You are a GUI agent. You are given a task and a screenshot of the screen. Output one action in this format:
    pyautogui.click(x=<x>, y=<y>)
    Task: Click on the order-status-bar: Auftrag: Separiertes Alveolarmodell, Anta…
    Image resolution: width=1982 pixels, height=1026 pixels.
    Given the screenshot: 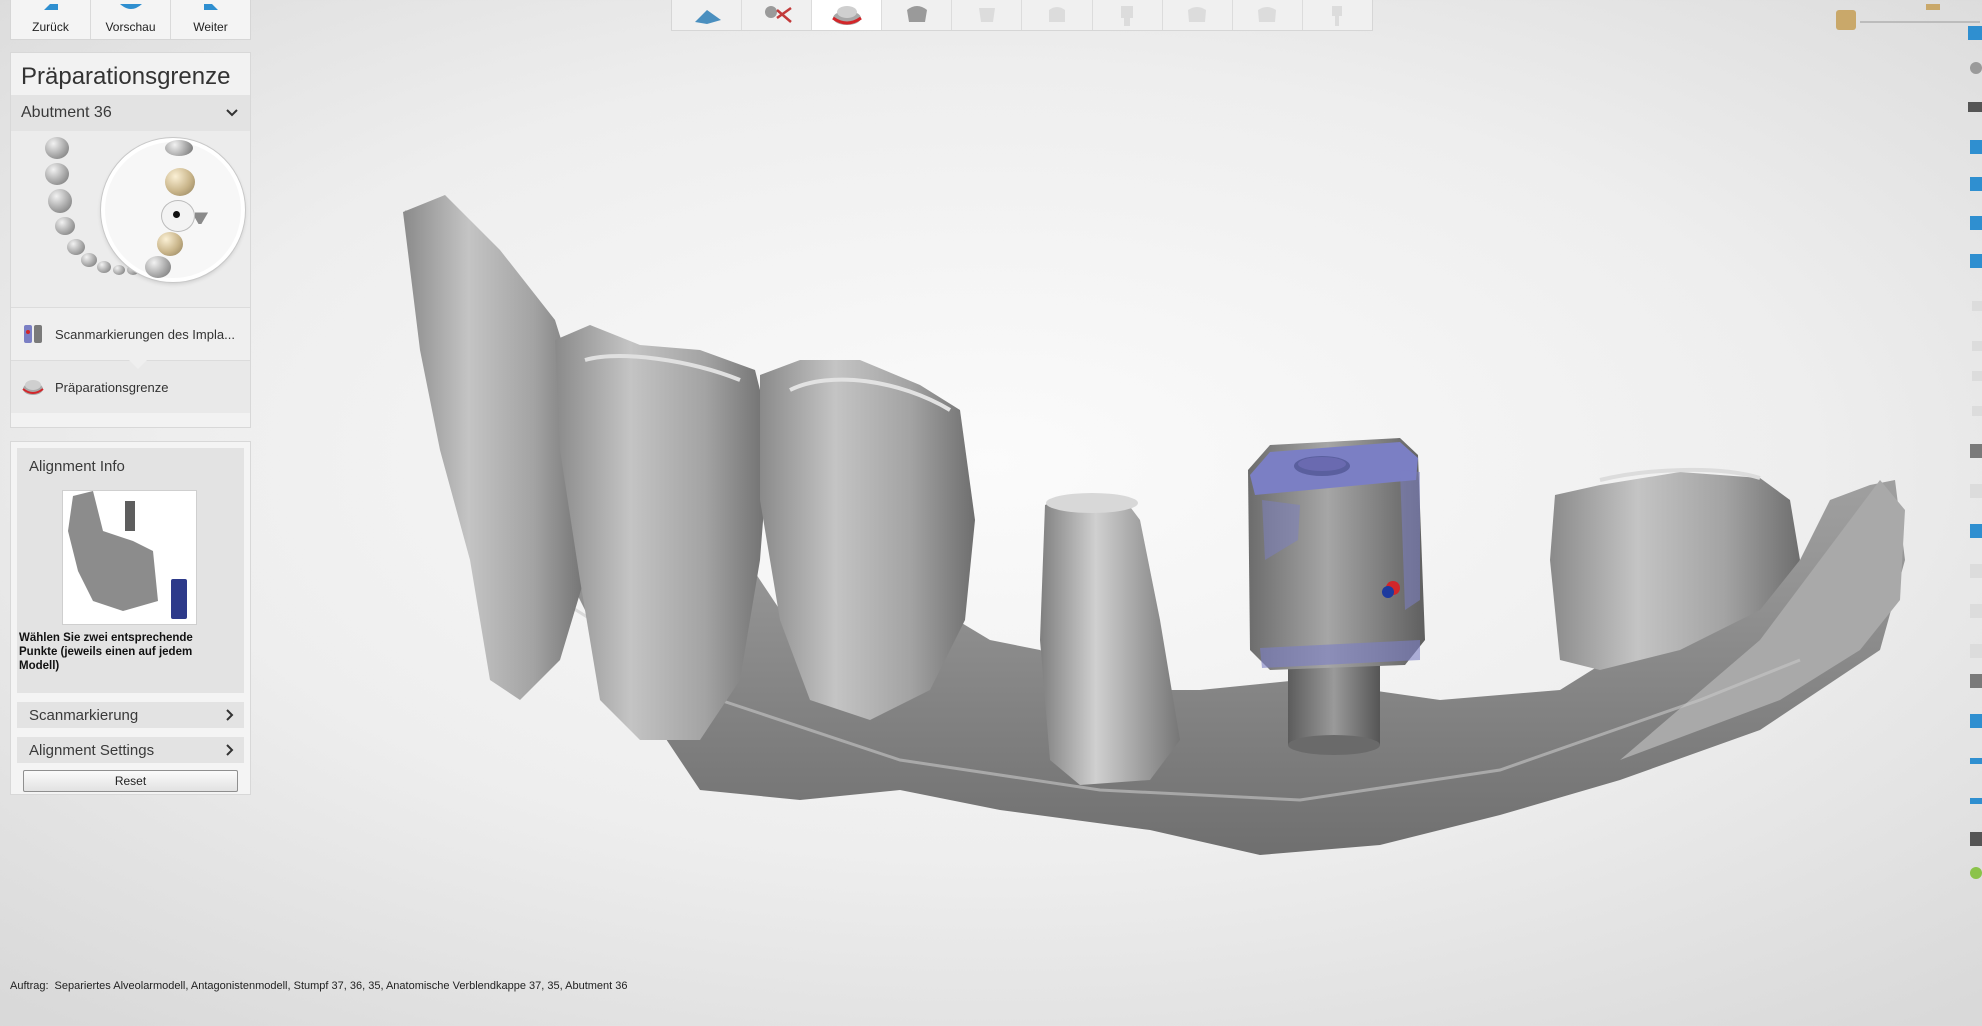 What is the action you would take?
    pyautogui.click(x=319, y=986)
    